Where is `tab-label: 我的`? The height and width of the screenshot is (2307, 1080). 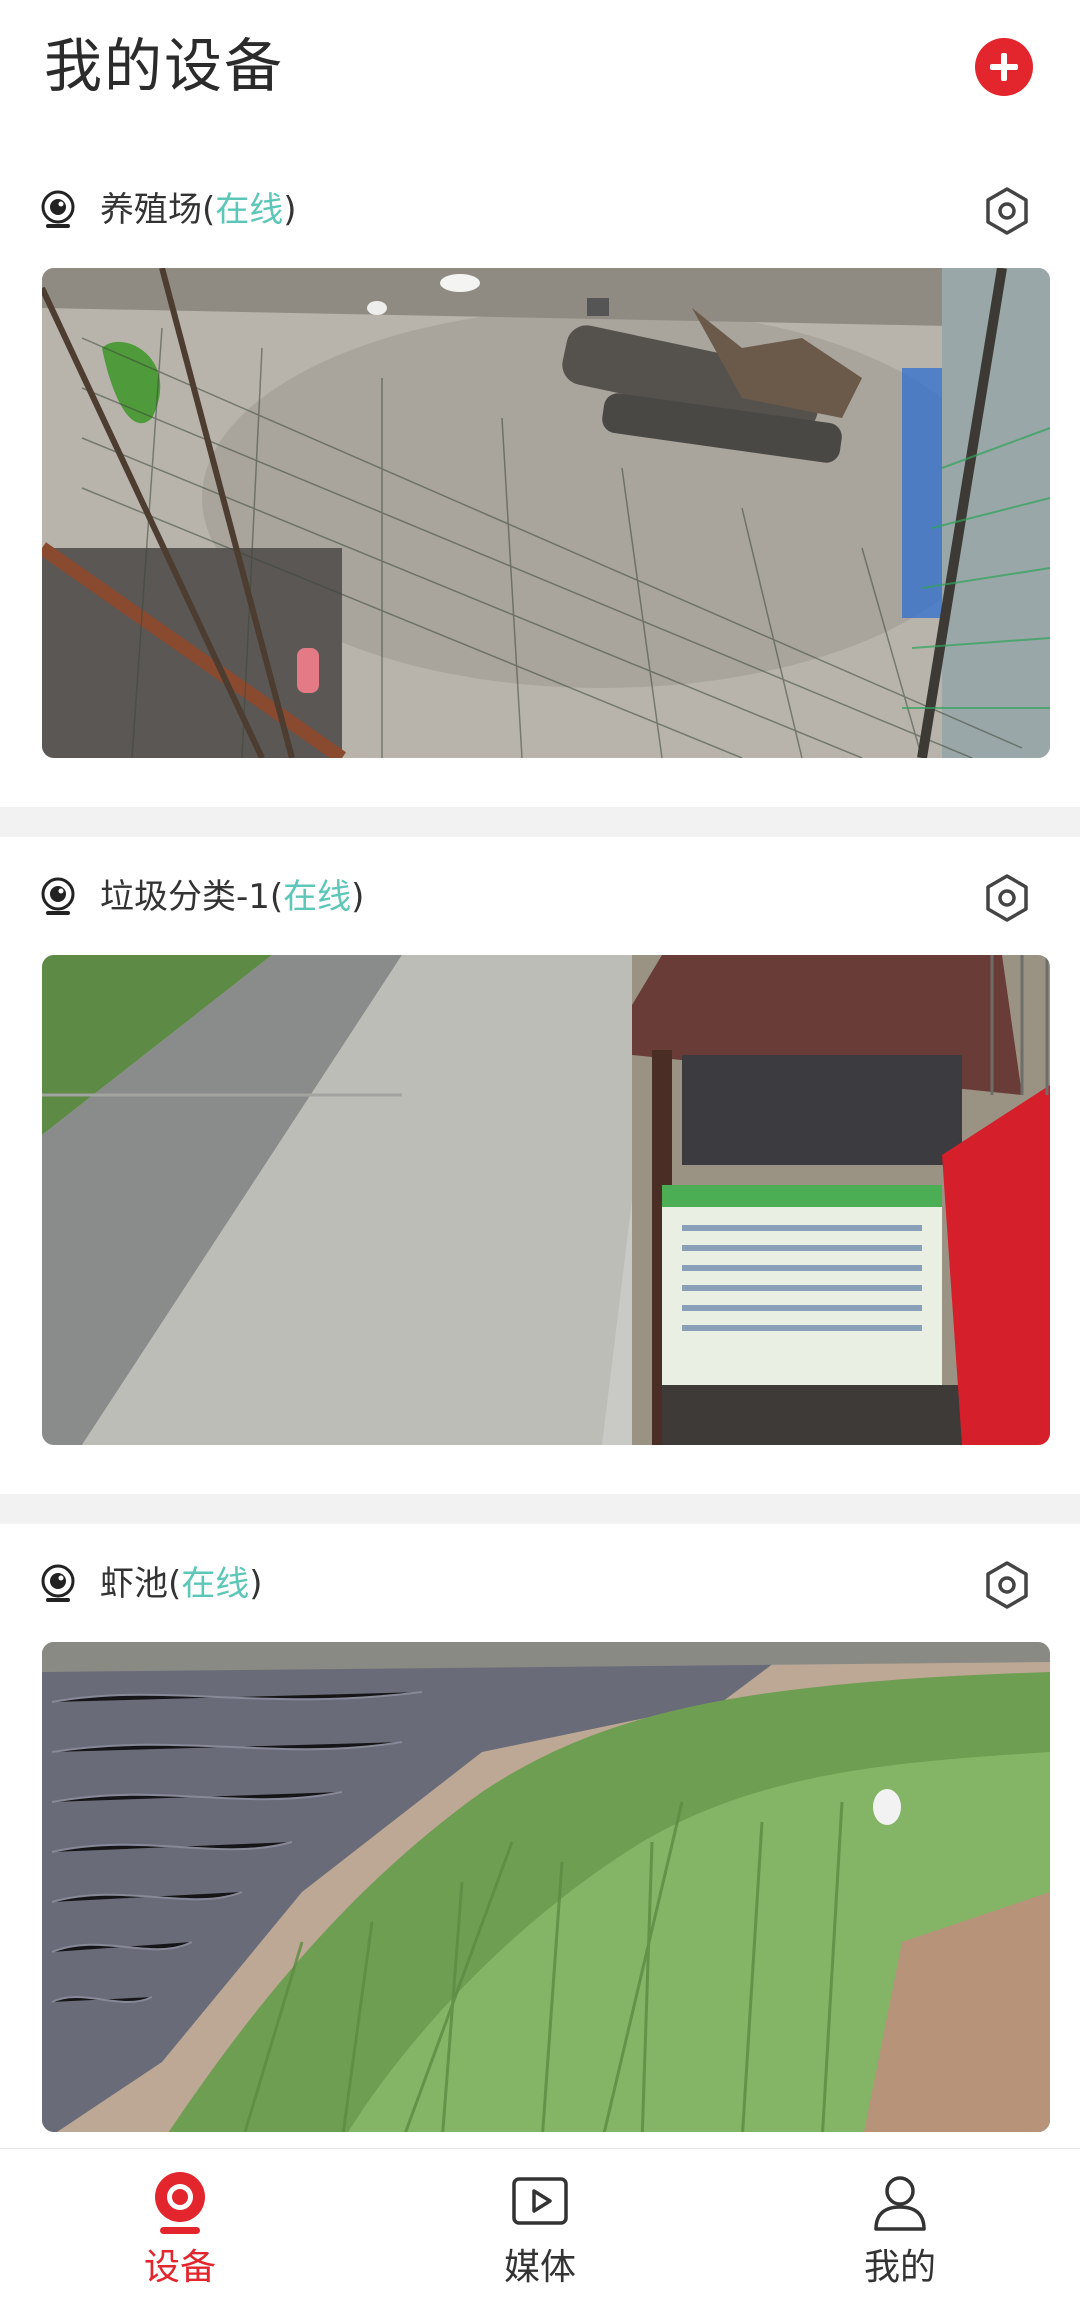 tab-label: 我的 is located at coordinates (899, 2267).